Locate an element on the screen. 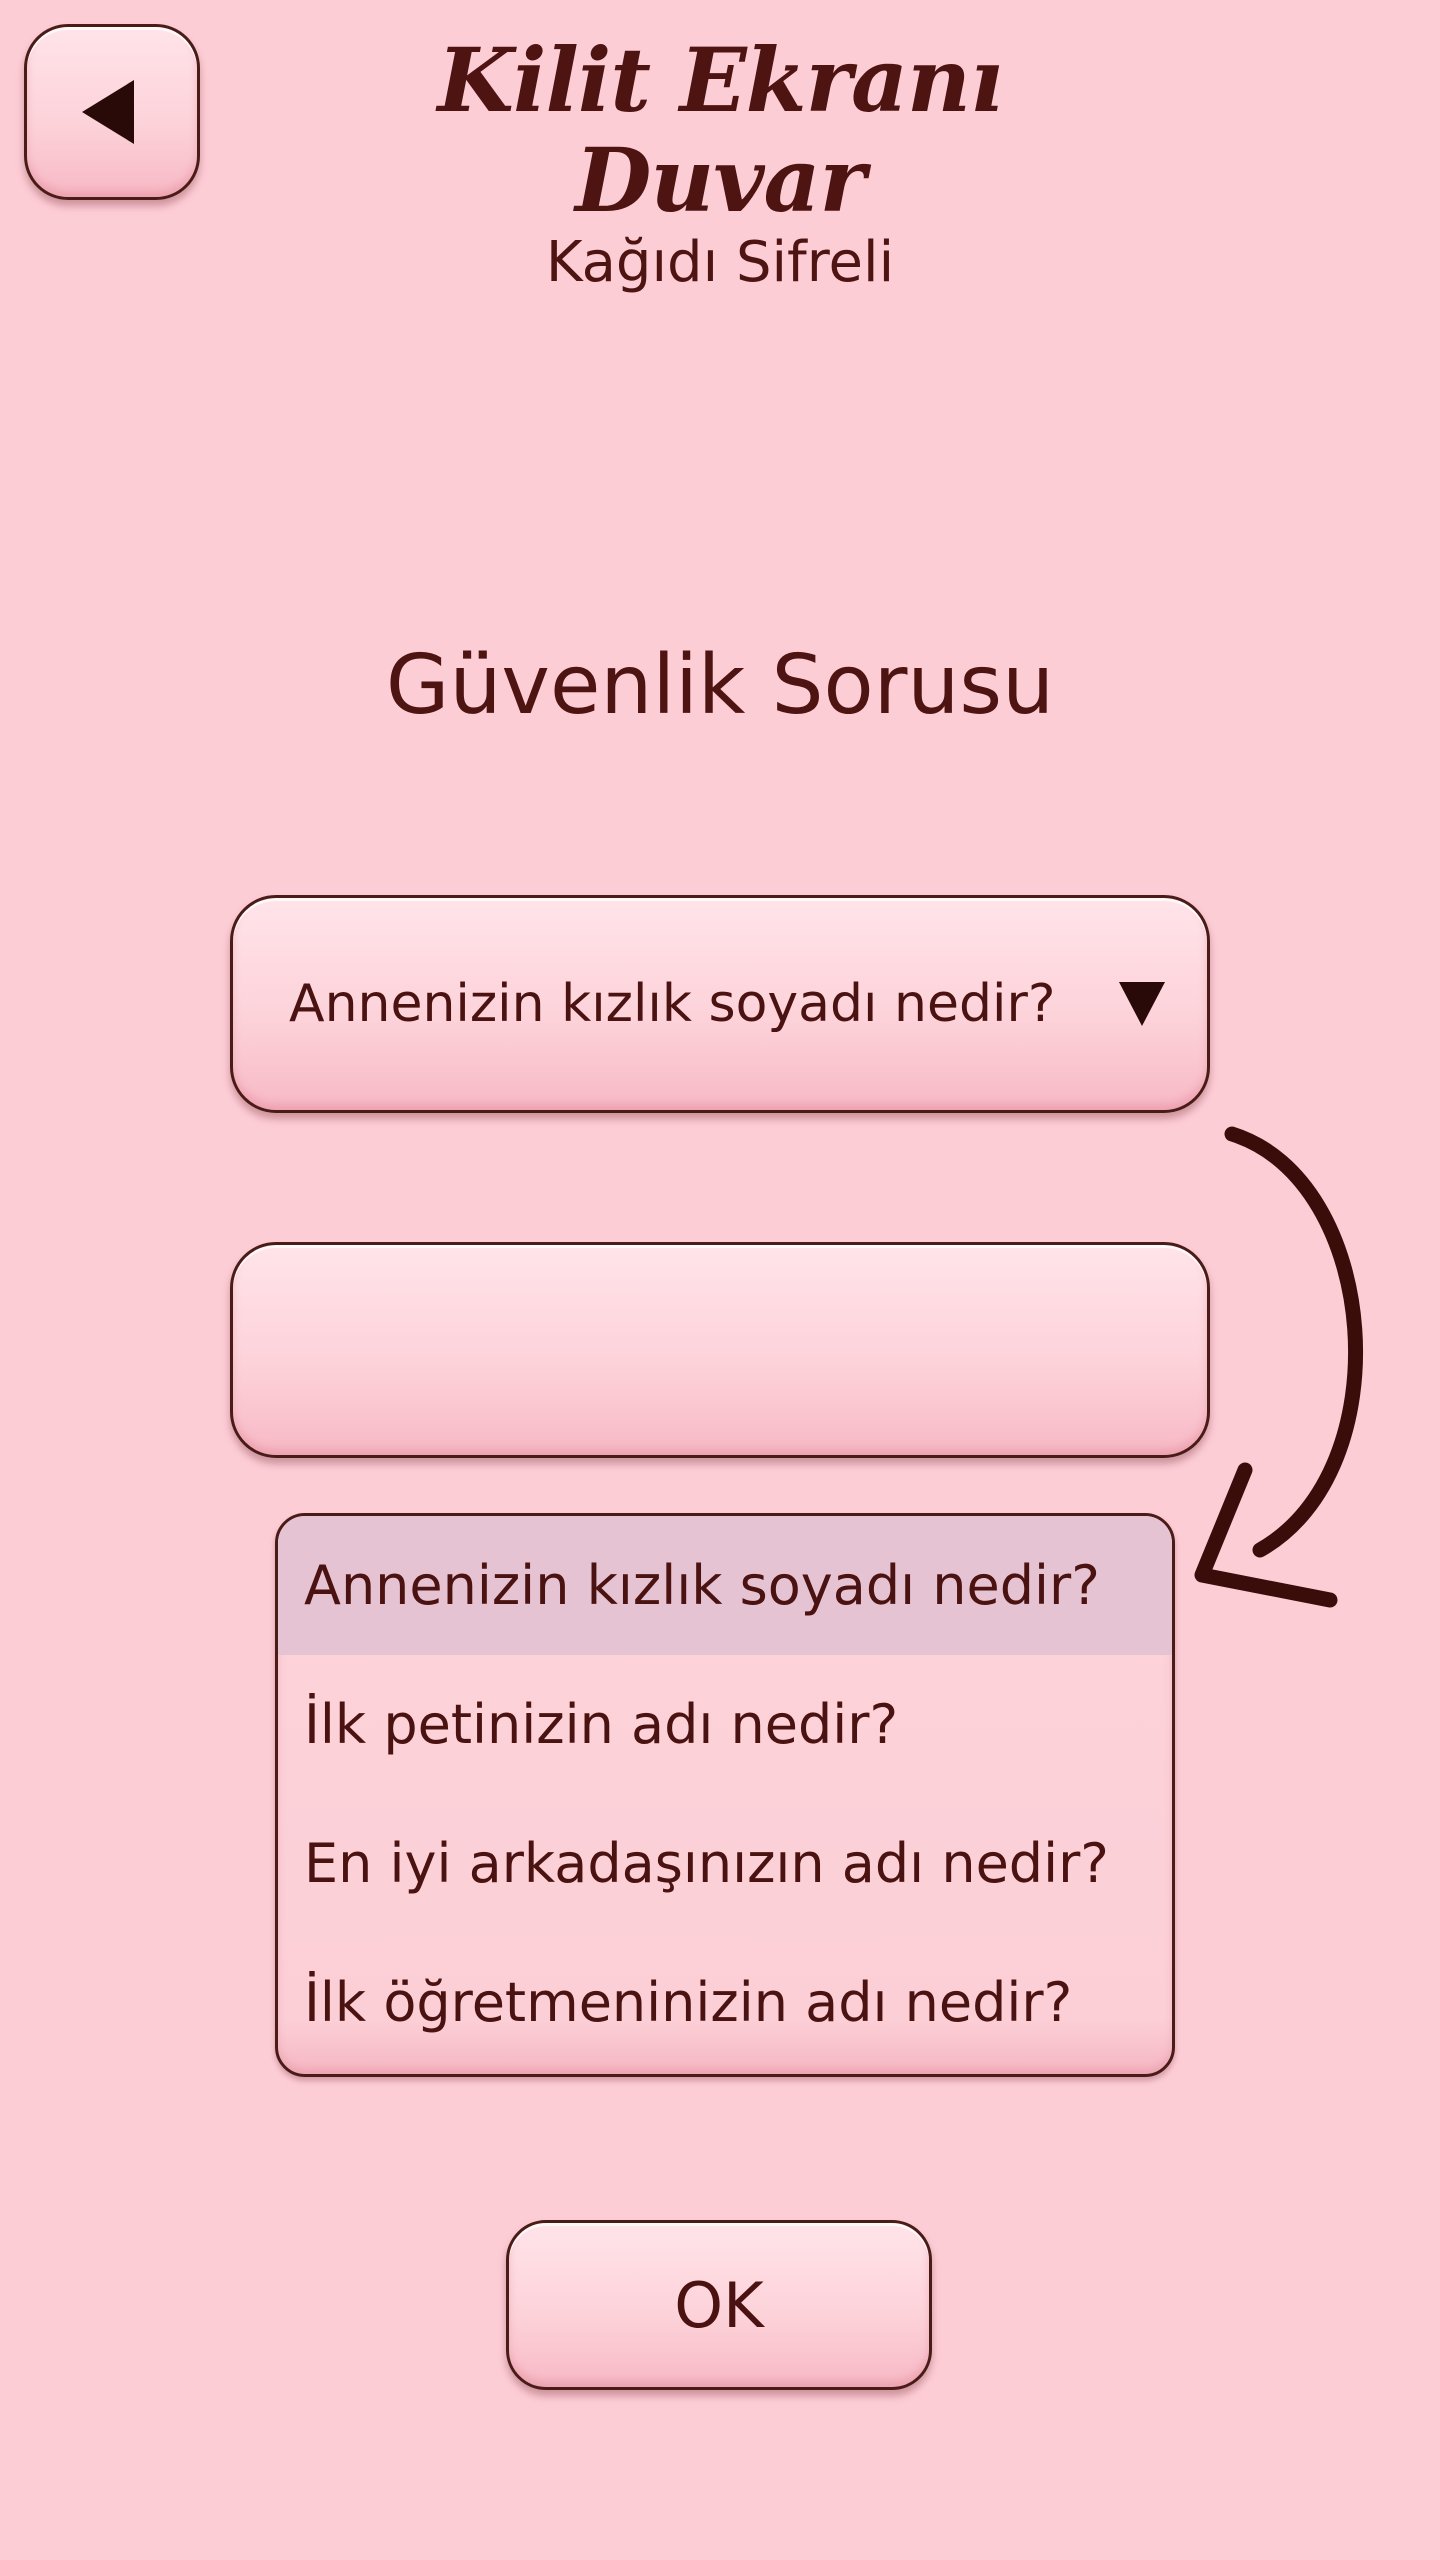 The image size is (1440, 2560). app-title: Kilit Ekranı Duvar Kağıdı Sifreli is located at coordinates (720, 163).